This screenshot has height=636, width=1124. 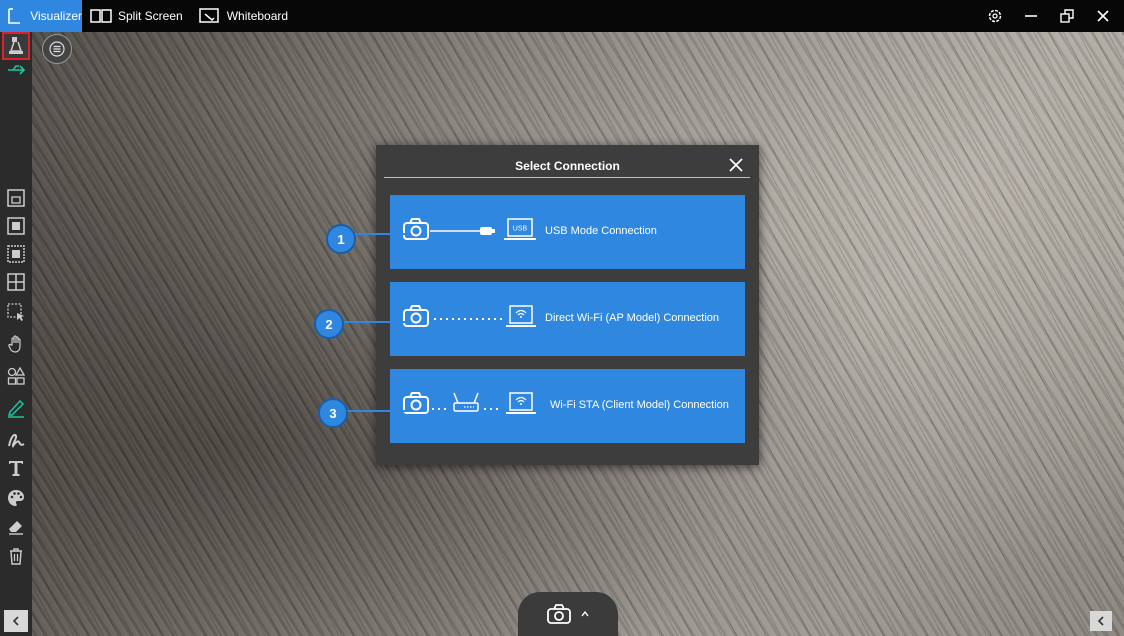 I want to click on right-panel-toggle-button, so click(x=1101, y=621).